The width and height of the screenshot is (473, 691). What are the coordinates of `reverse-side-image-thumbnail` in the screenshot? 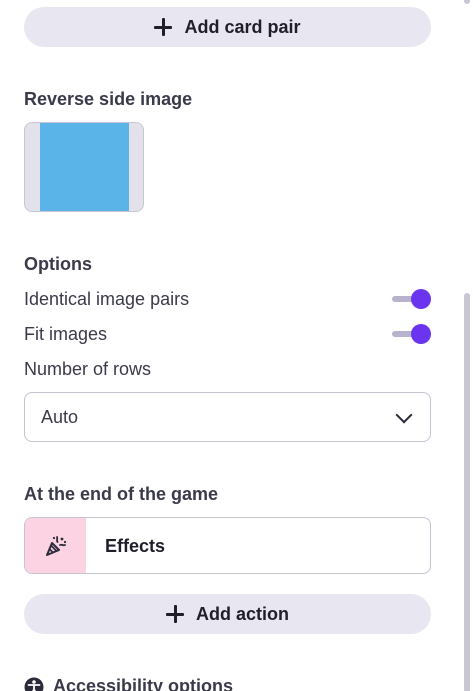 It's located at (84, 167).